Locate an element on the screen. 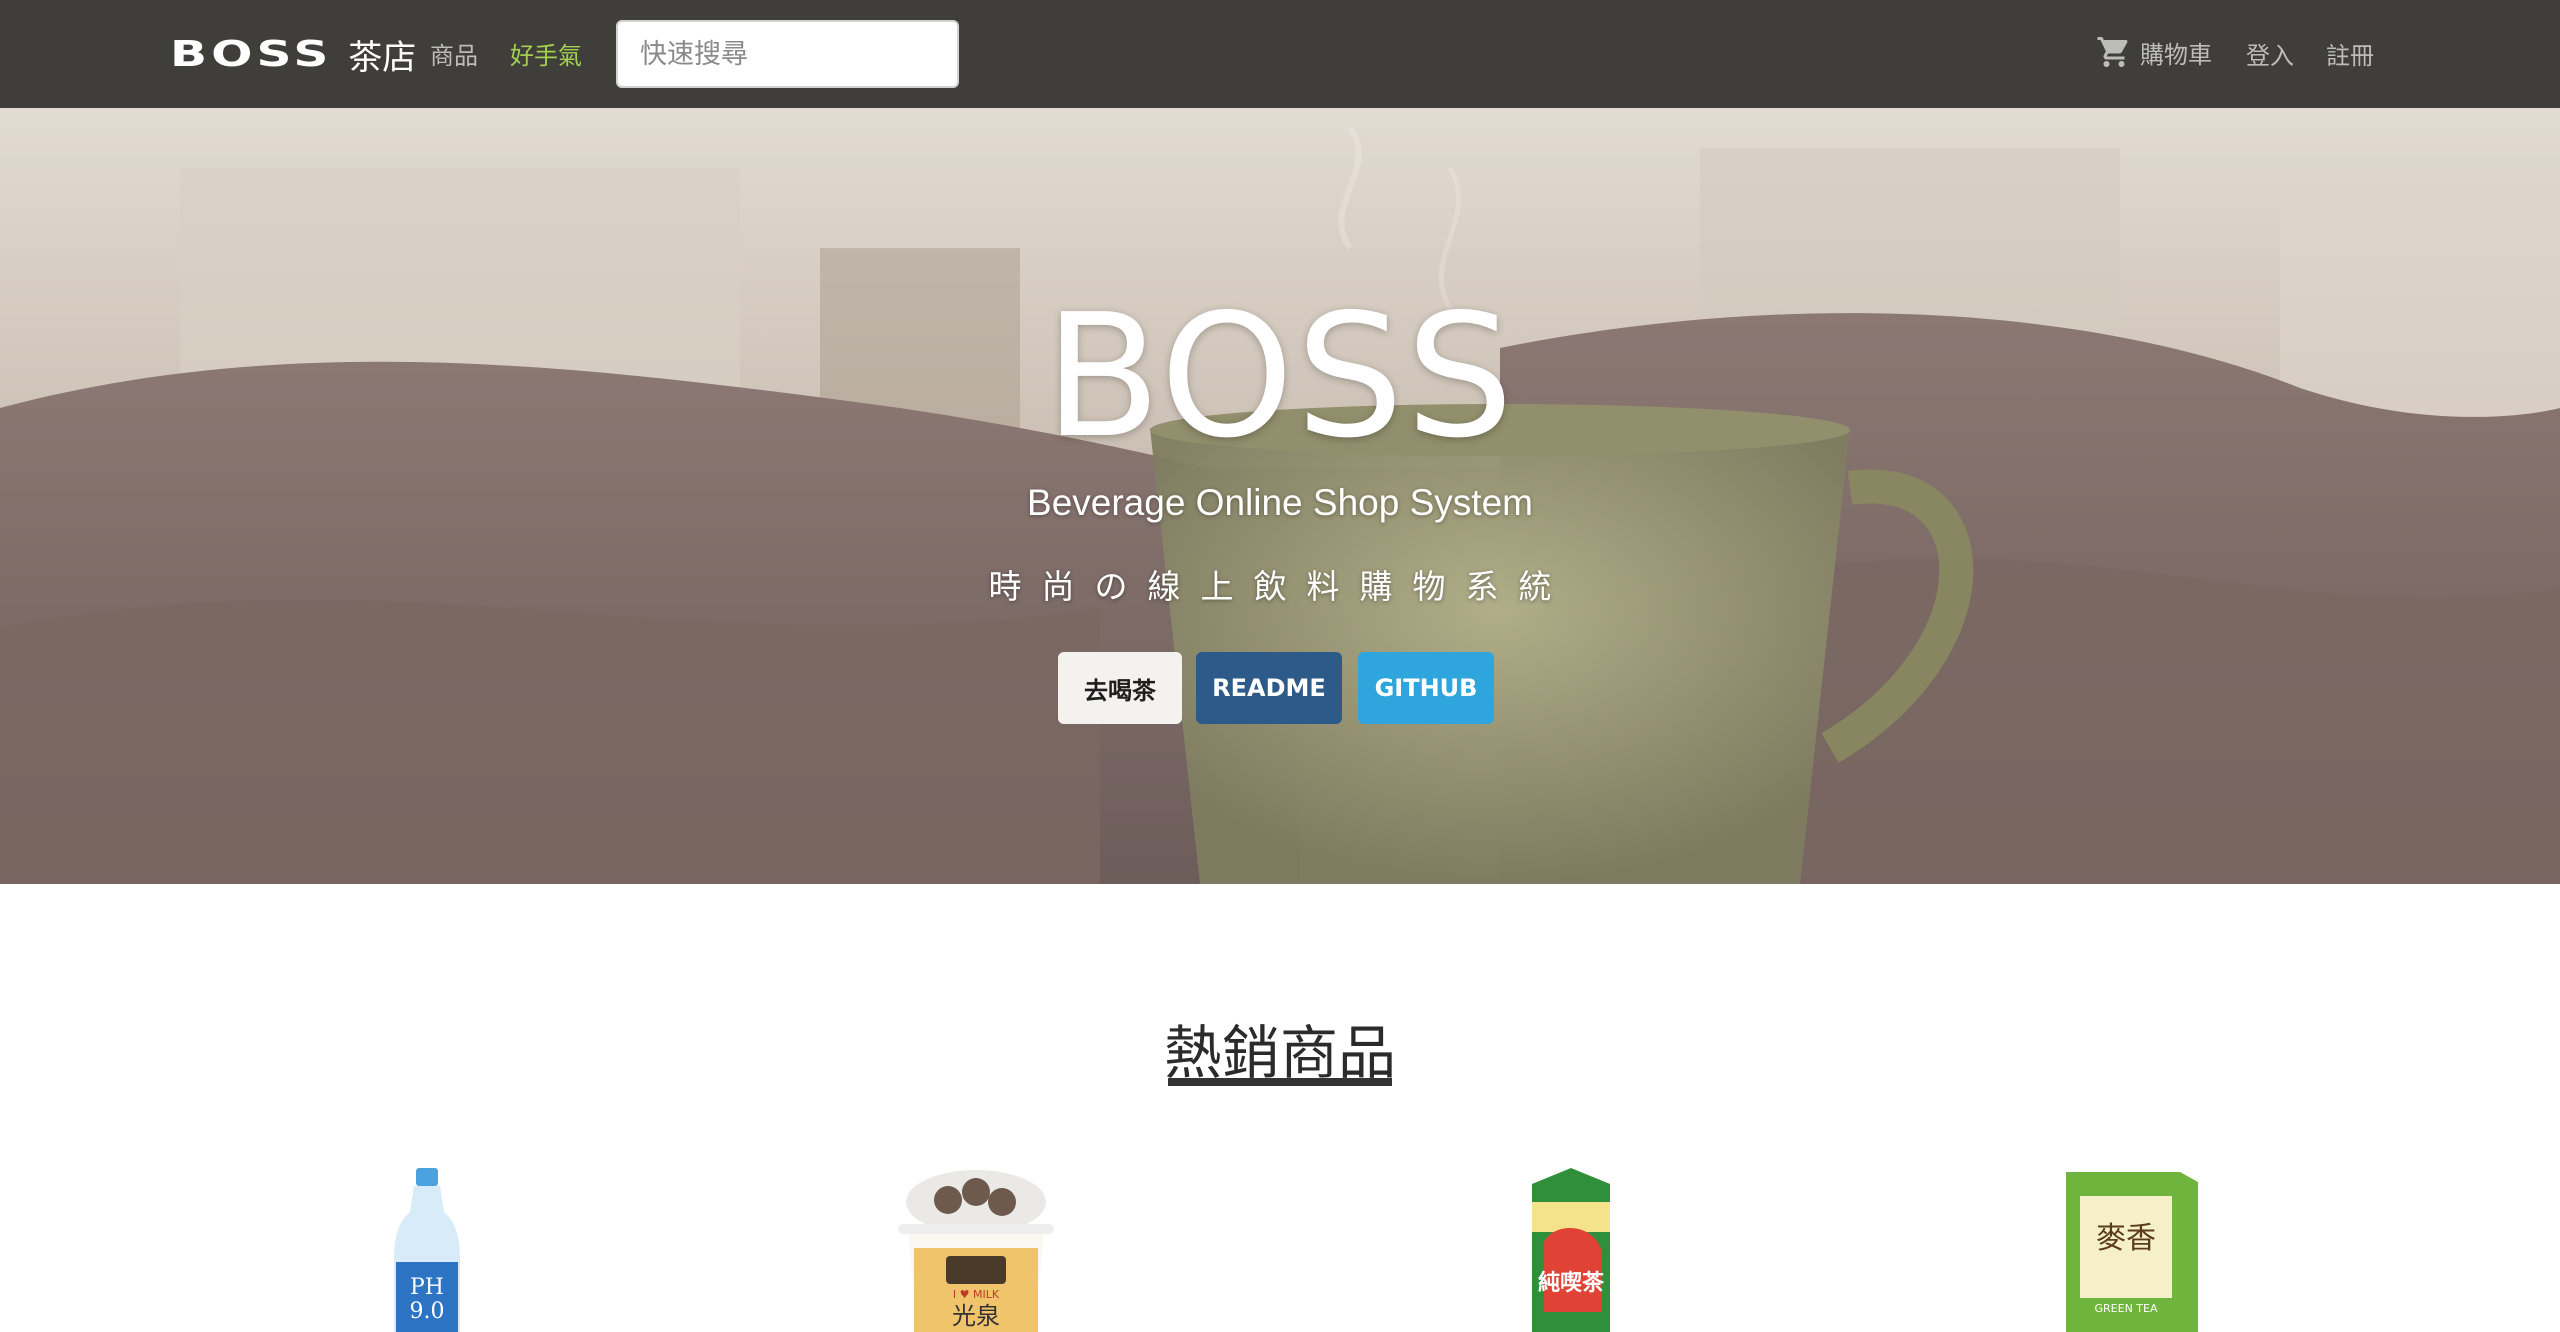  nav-link-lucky: 好手氣 is located at coordinates (546, 53).